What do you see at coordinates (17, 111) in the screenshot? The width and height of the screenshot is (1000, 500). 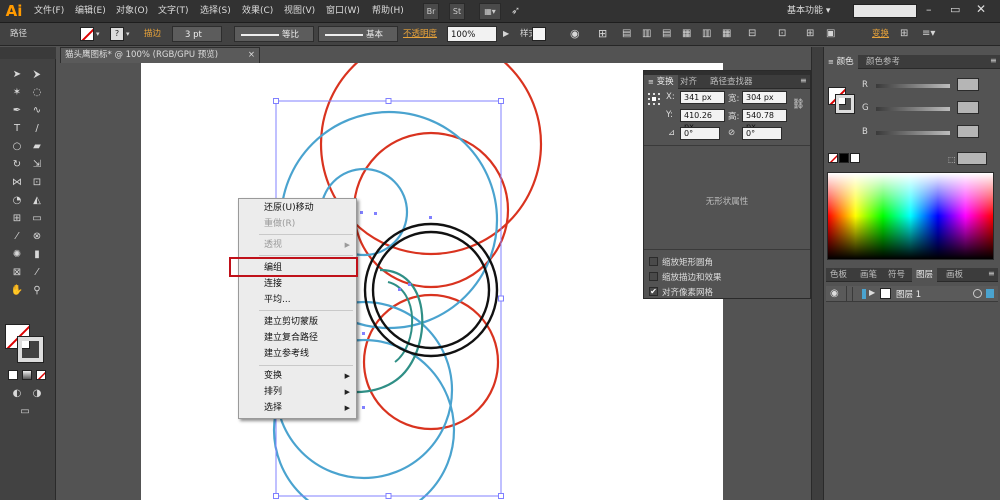 I see `pen-tool-icon: ✒` at bounding box center [17, 111].